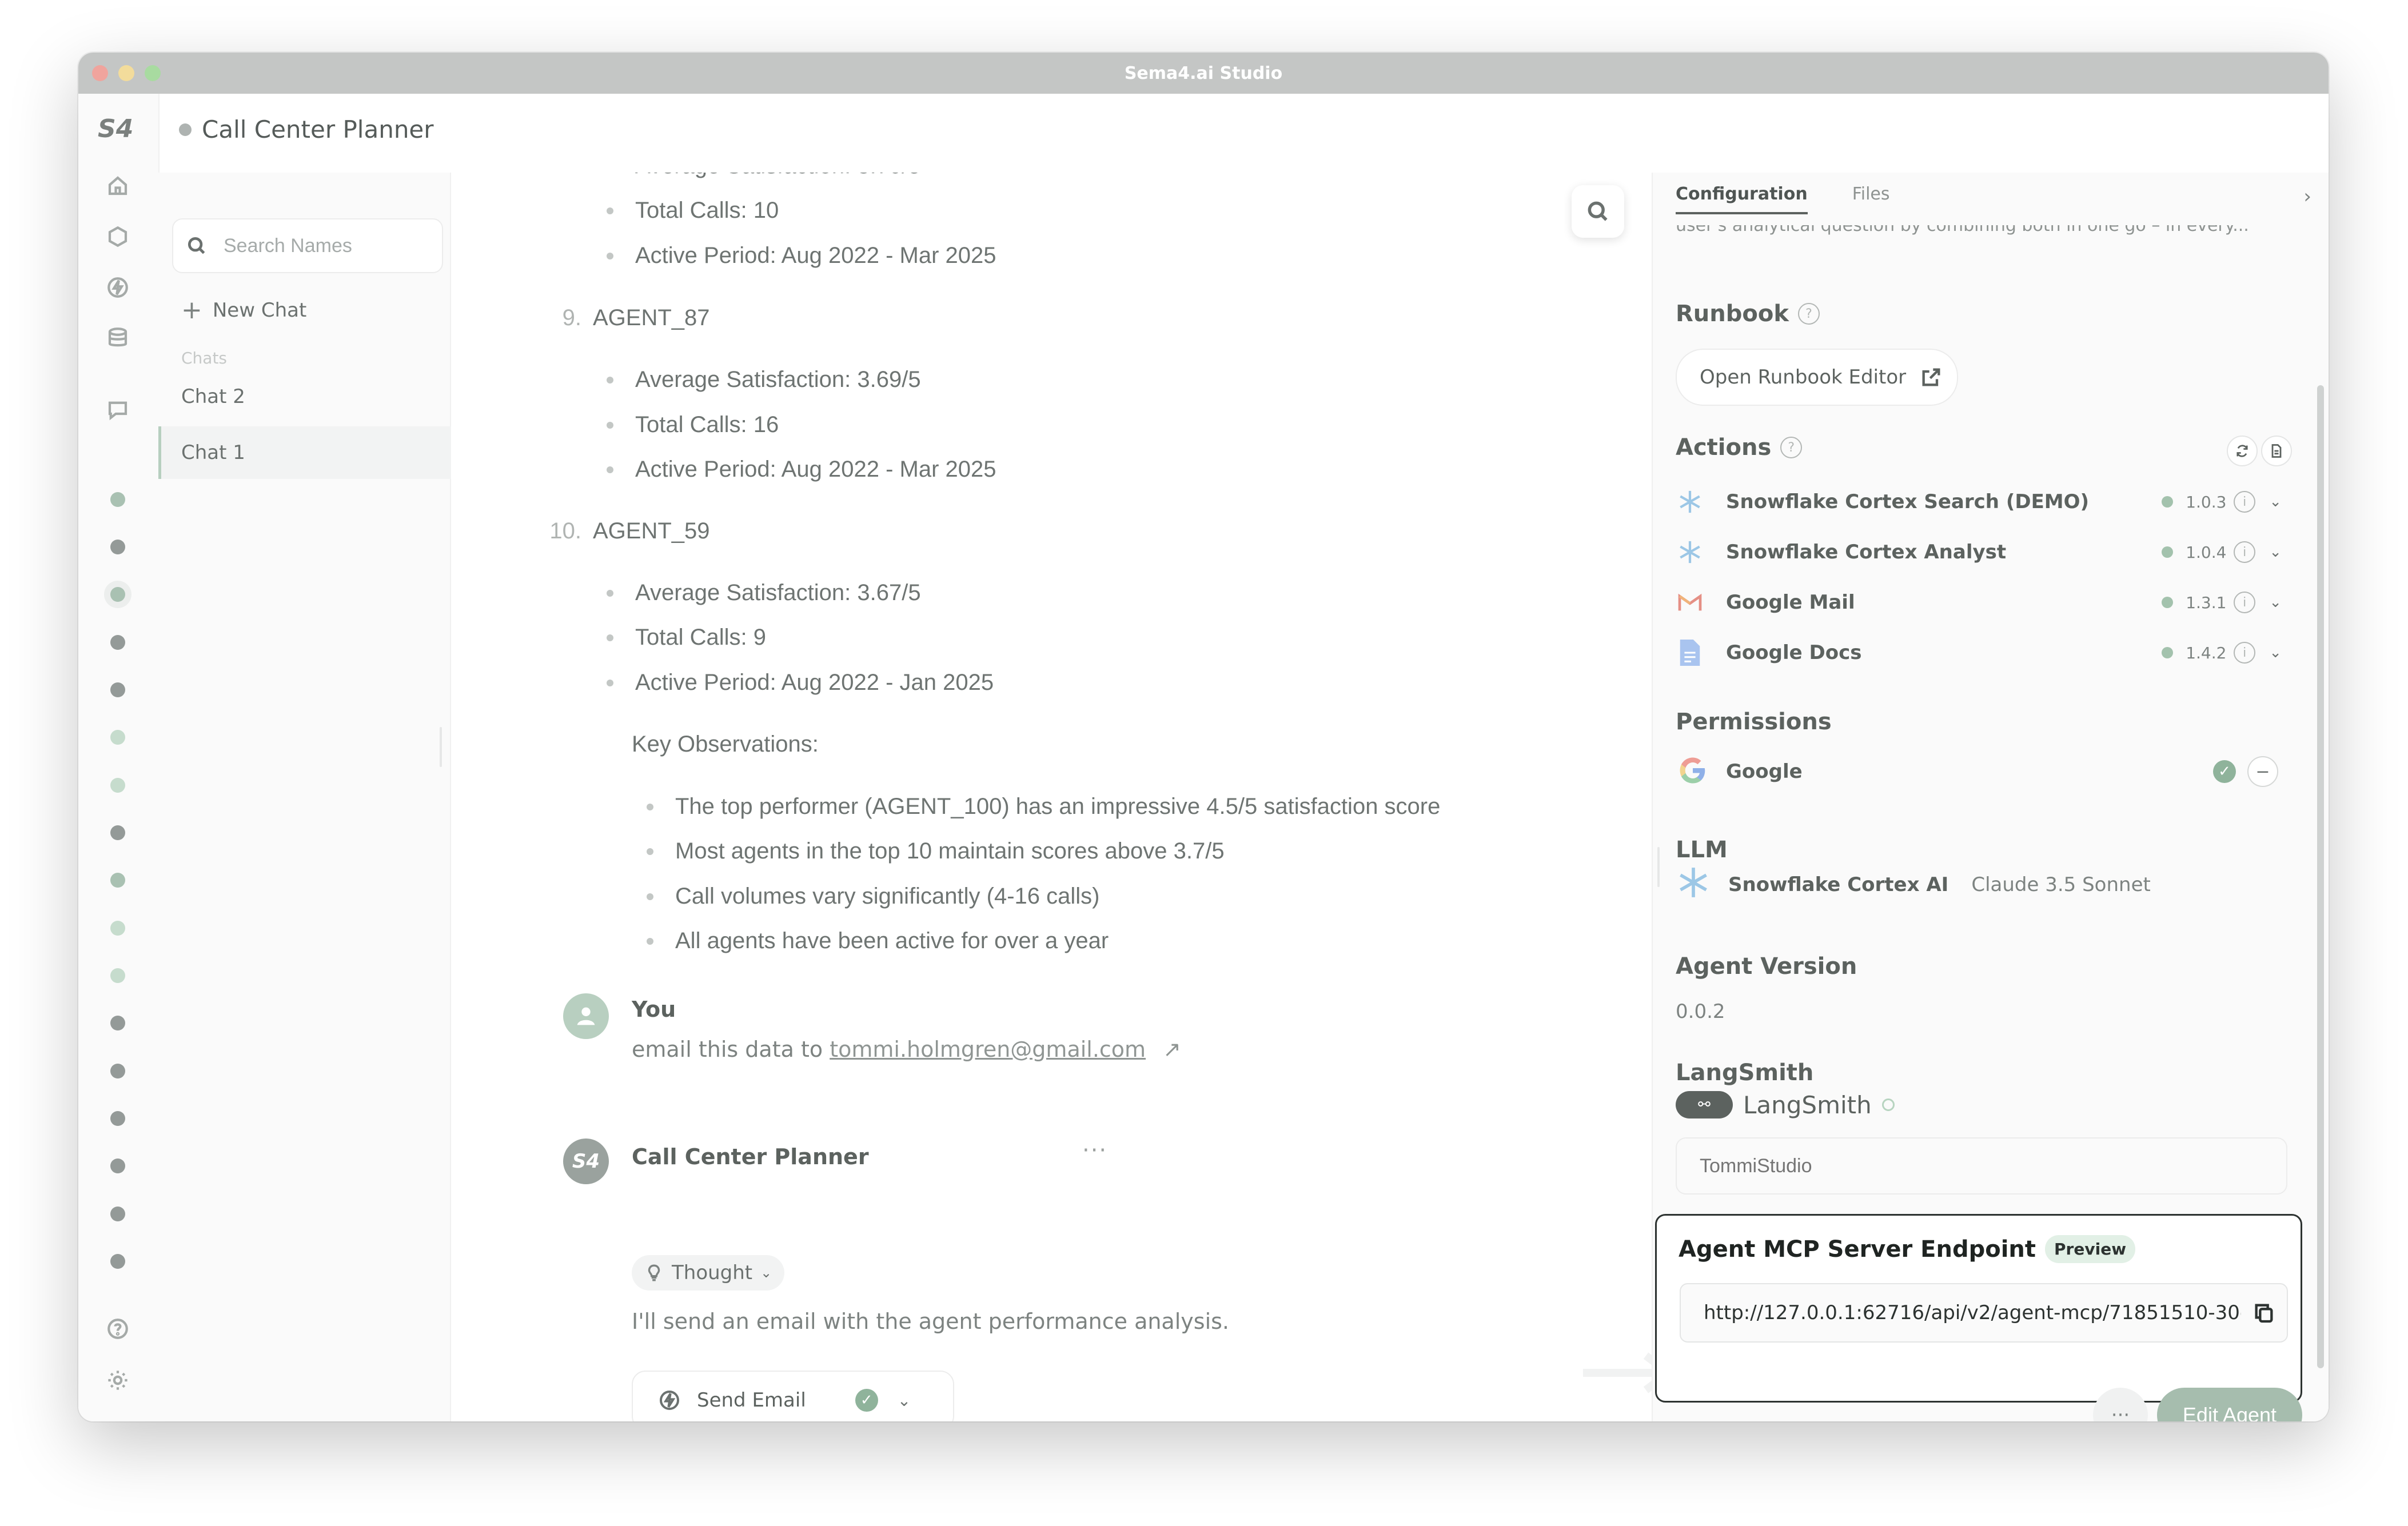 The width and height of the screenshot is (2408, 1526). I want to click on edit-agent-button: Edit Agent, so click(2229, 1405).